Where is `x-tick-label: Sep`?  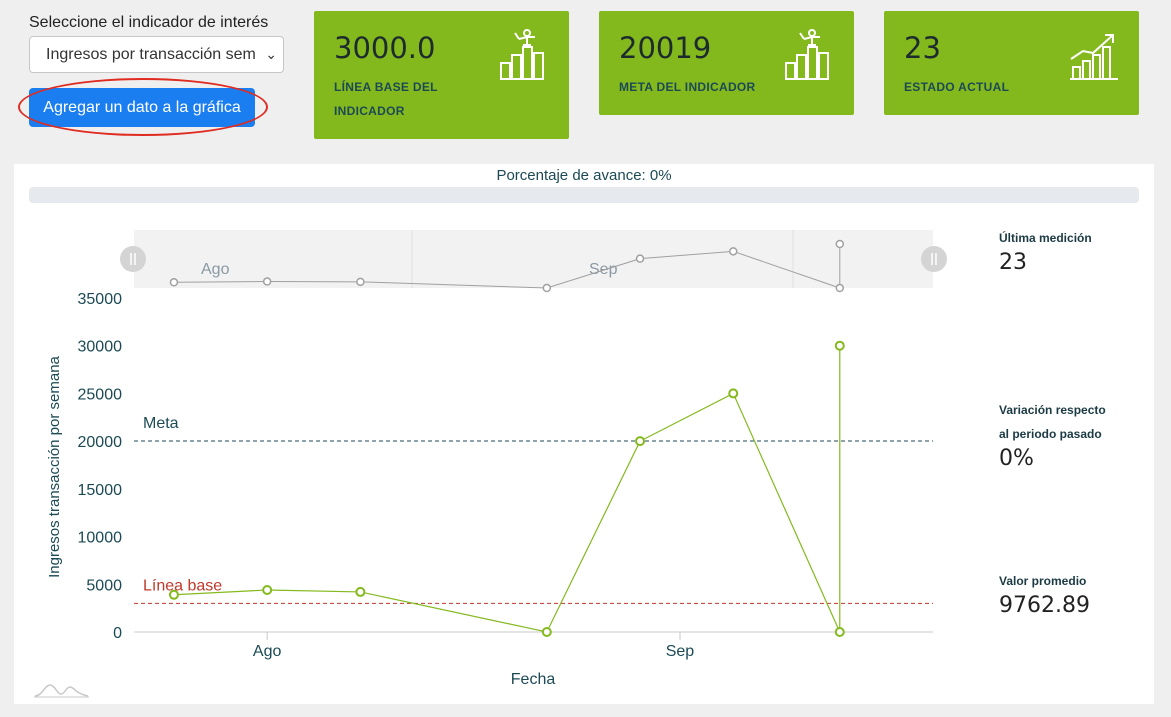
x-tick-label: Sep is located at coordinates (680, 651).